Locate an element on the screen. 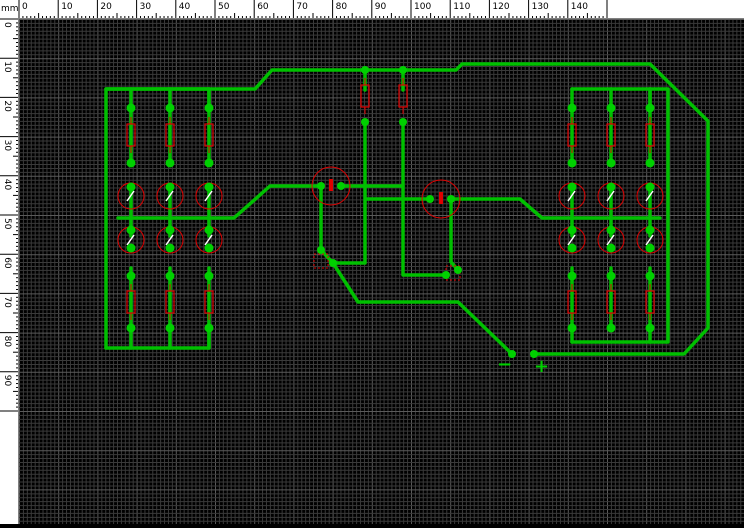  ruler-top-label: 140 is located at coordinates (579, 7).